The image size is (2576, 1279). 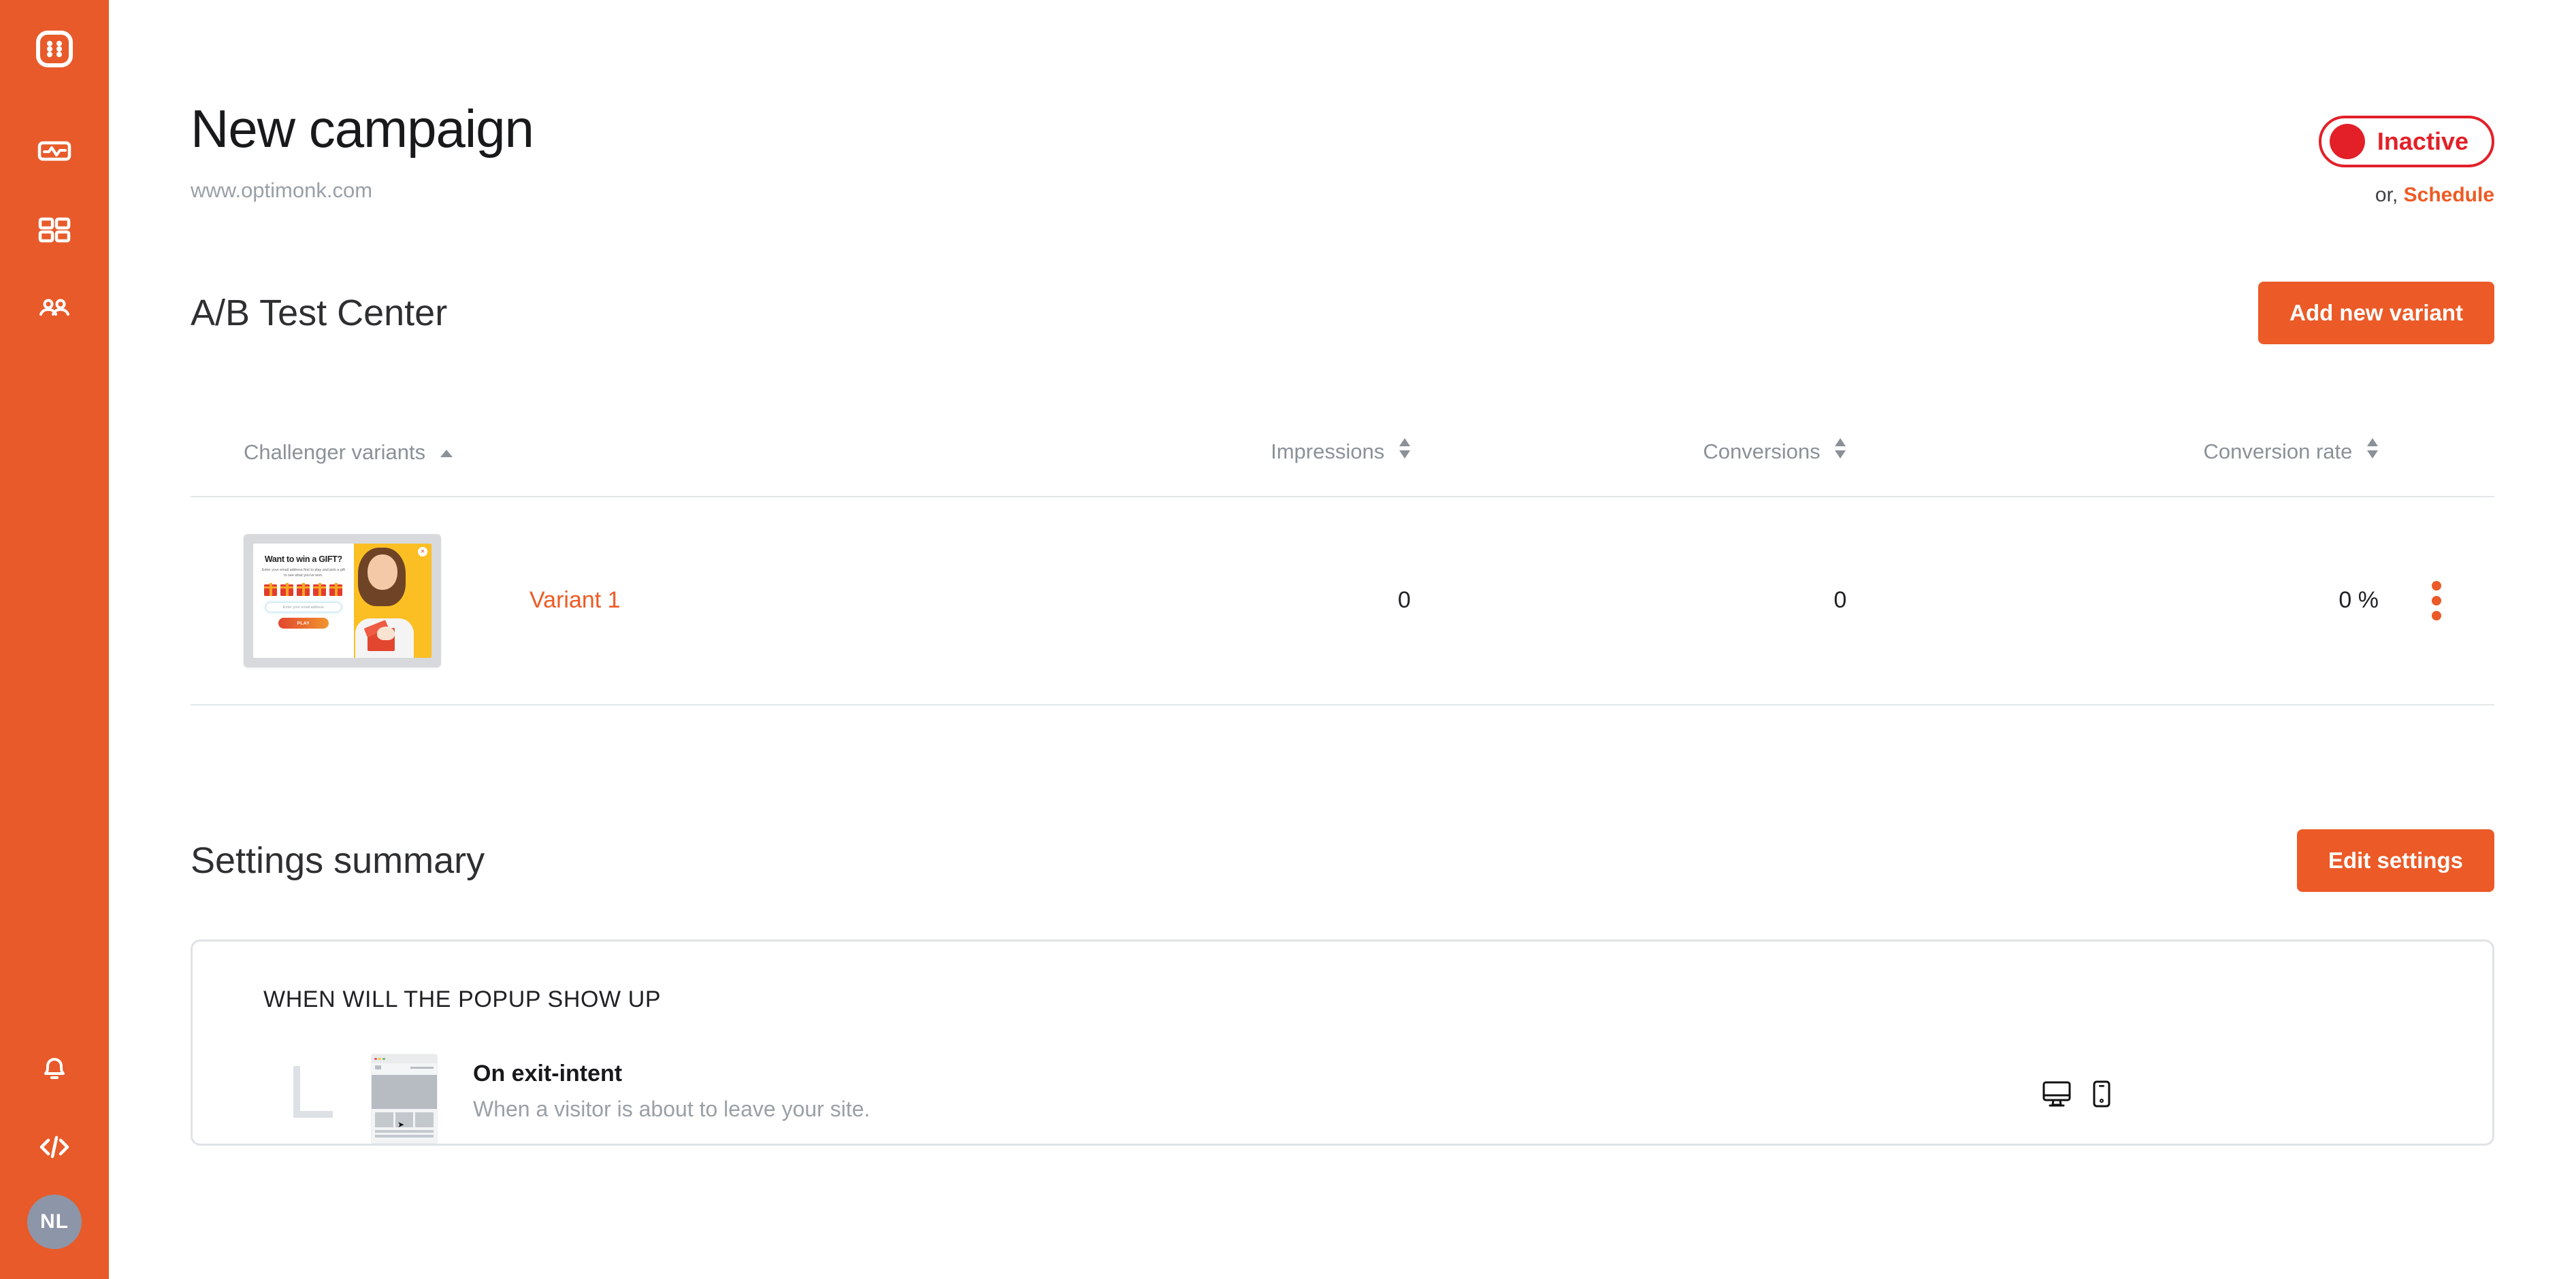 What do you see at coordinates (2436, 468) in the screenshot?
I see `column-header-actions` at bounding box center [2436, 468].